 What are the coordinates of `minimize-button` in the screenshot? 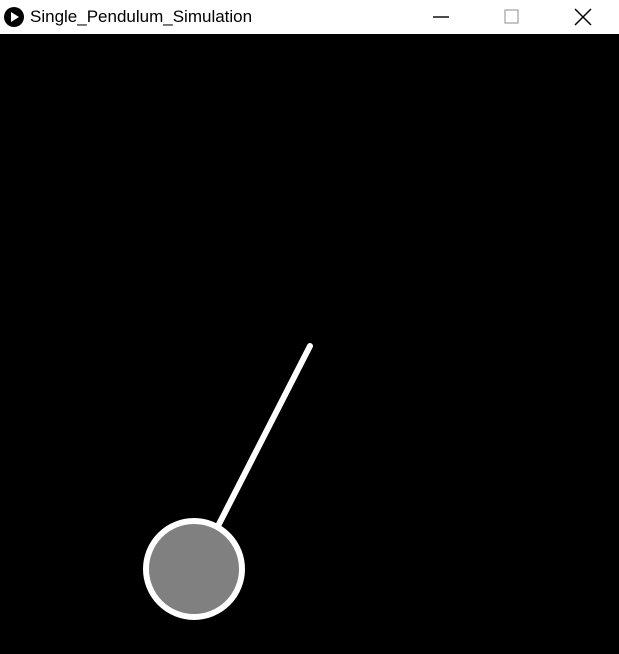 It's located at (441, 17).